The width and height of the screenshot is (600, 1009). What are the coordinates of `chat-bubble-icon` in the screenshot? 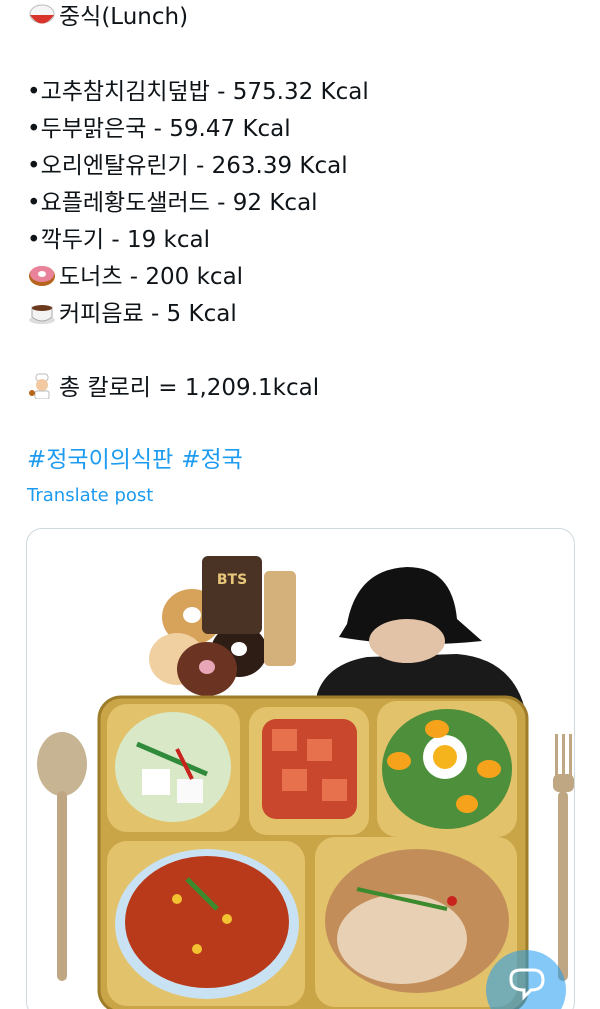 It's located at (527, 984).